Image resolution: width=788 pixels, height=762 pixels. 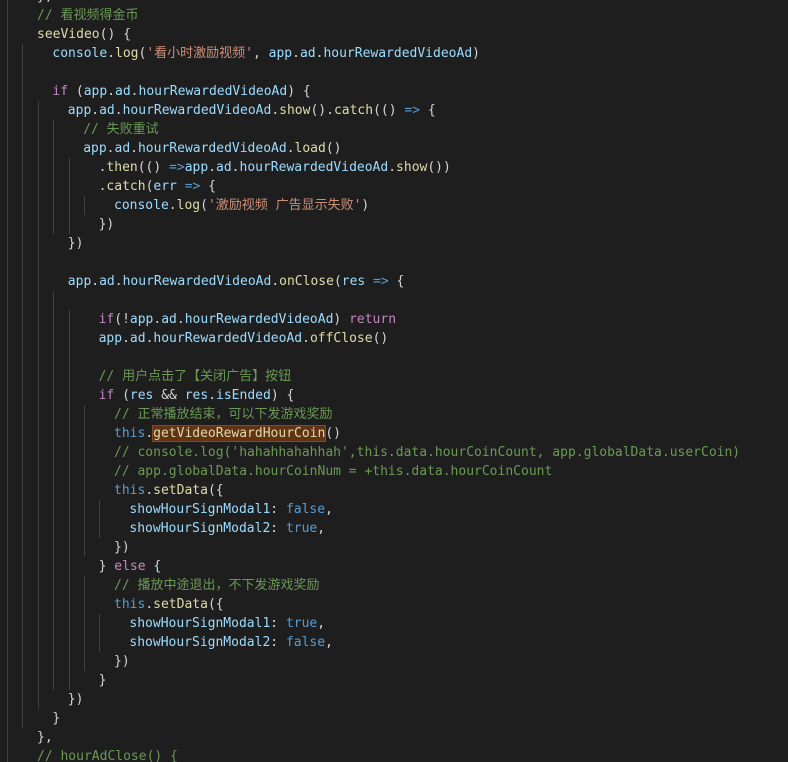 I want to click on code-line-text: this.setData({, so click(x=169, y=490).